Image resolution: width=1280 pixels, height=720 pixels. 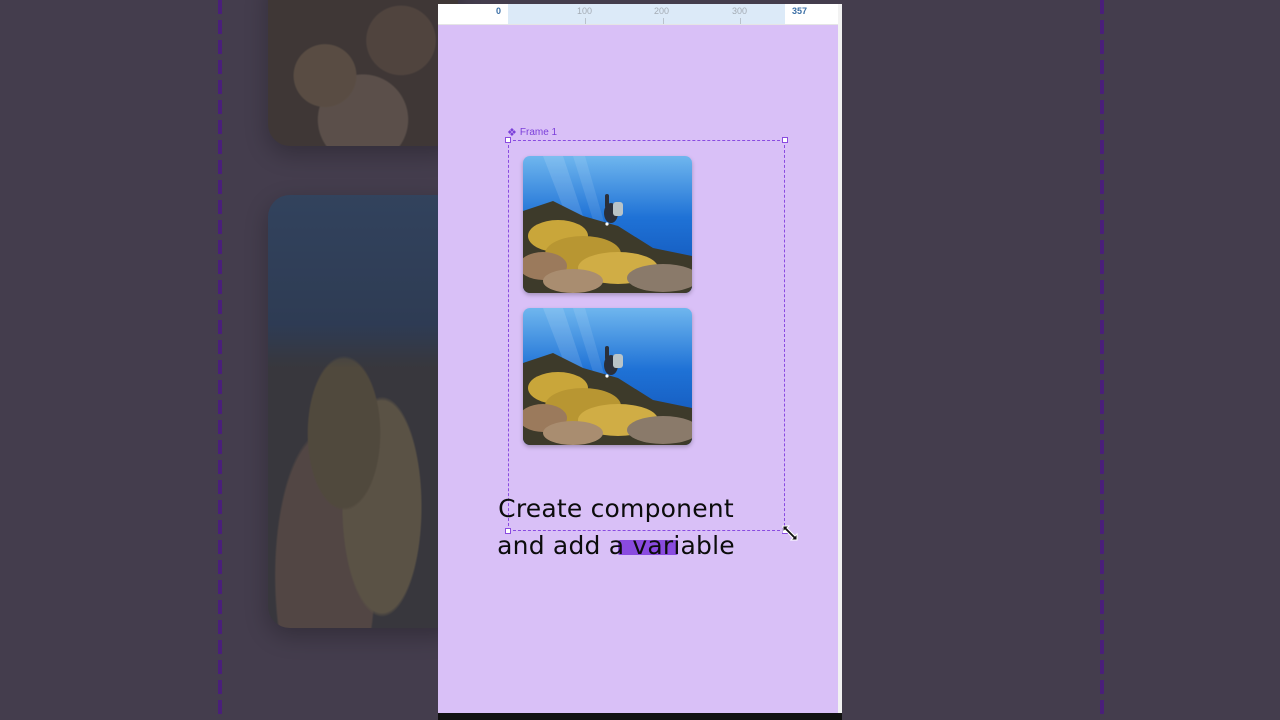 I want to click on resize-cursor-icon, so click(x=790, y=533).